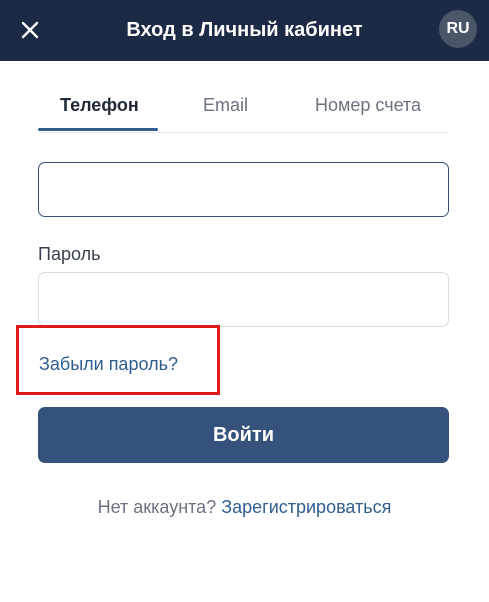 Image resolution: width=489 pixels, height=602 pixels. What do you see at coordinates (368, 105) in the screenshot?
I see `tab-account-number: Номер счета` at bounding box center [368, 105].